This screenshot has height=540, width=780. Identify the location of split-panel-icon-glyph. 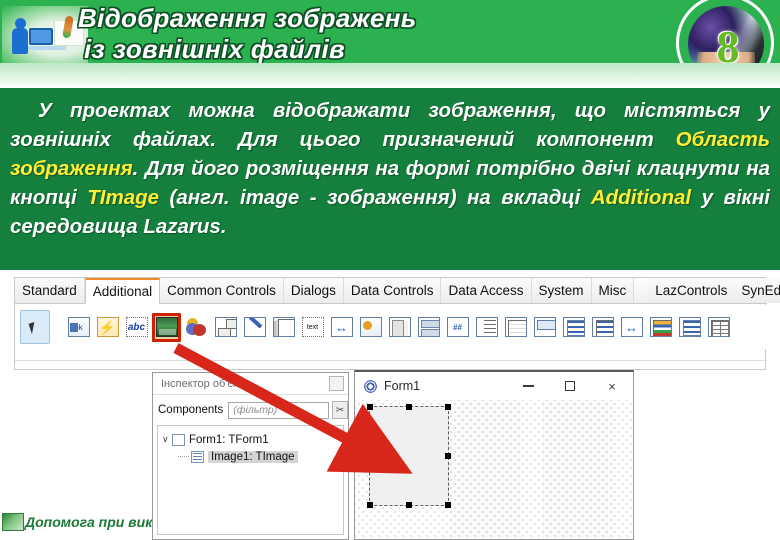
(428, 327).